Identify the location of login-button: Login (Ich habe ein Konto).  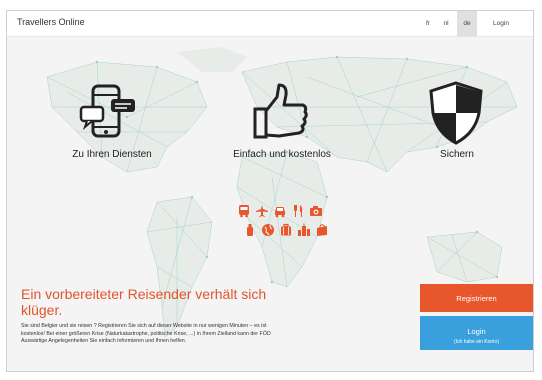
(476, 333).